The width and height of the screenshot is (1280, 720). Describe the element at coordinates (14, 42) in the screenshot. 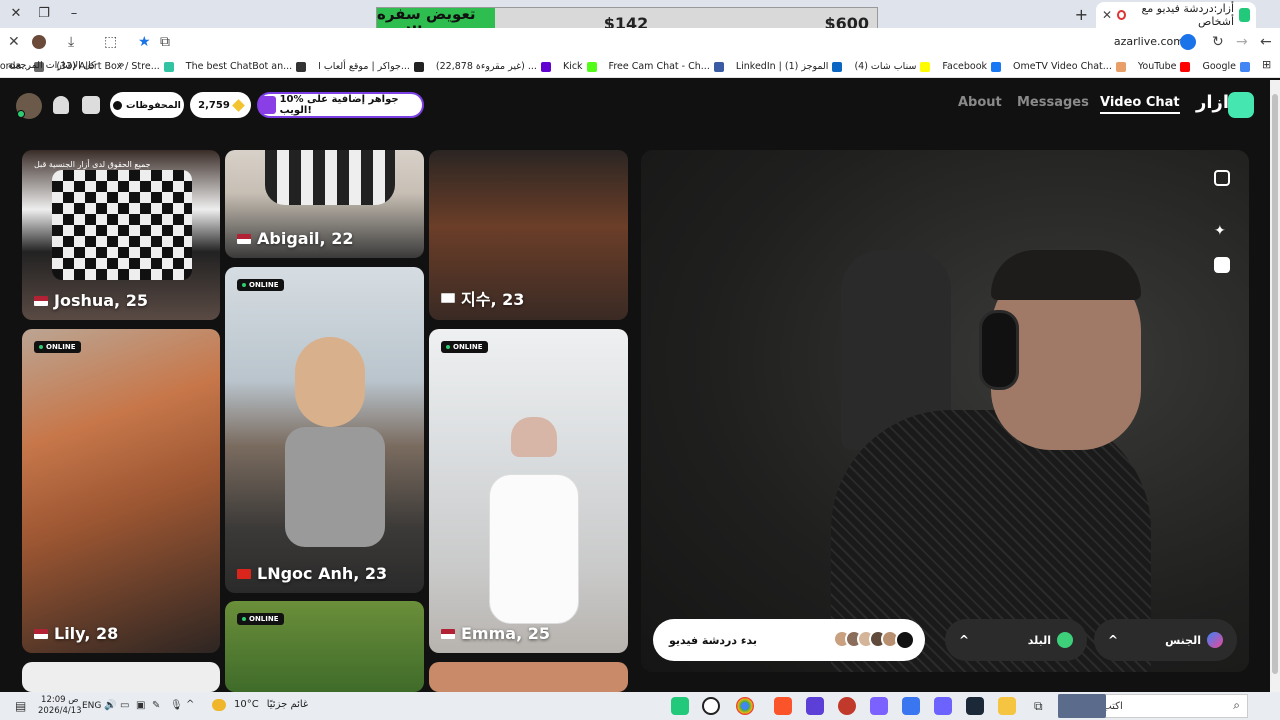

I see `close-icon: ✕` at that location.